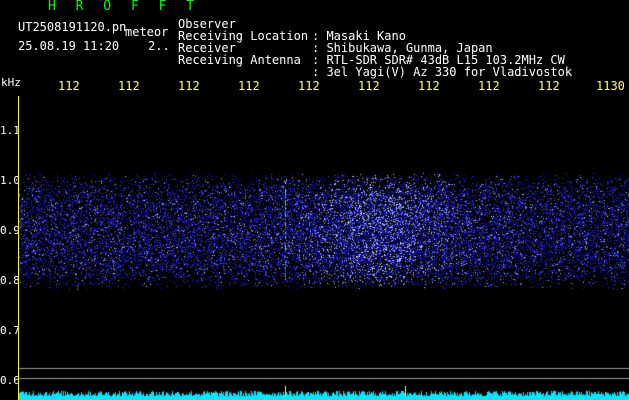 This screenshot has height=400, width=629. Describe the element at coordinates (10, 180) in the screenshot. I see `freq-tick-label: 1.0` at that location.